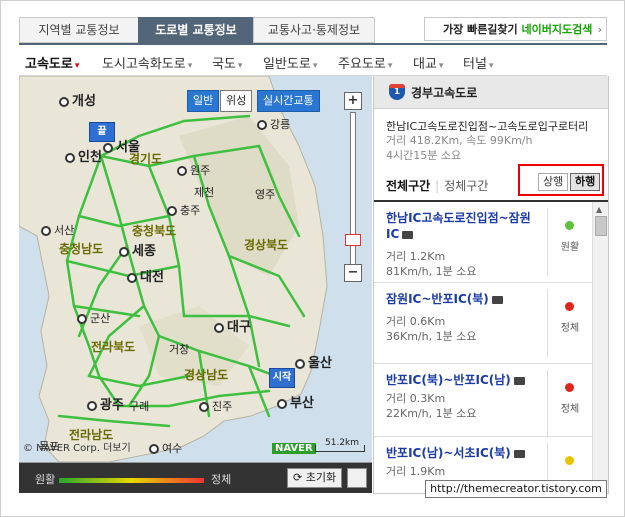 The height and width of the screenshot is (517, 625). I want to click on direction-up-button: 상행, so click(553, 182).